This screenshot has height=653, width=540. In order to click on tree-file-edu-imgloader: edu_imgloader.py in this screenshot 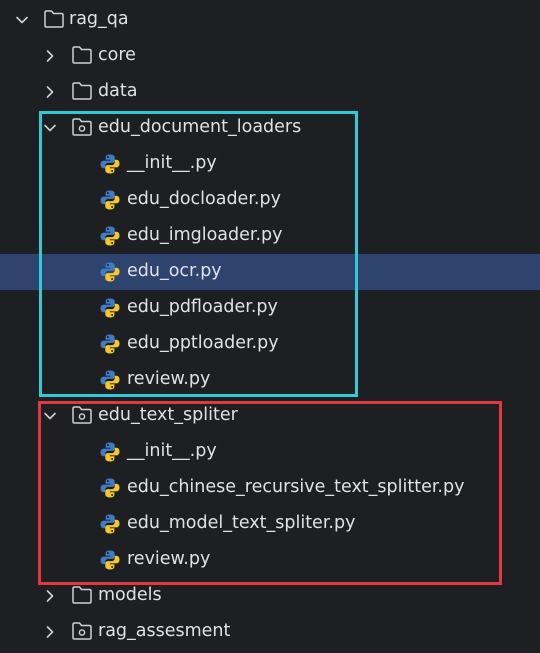, I will do `click(270, 236)`.